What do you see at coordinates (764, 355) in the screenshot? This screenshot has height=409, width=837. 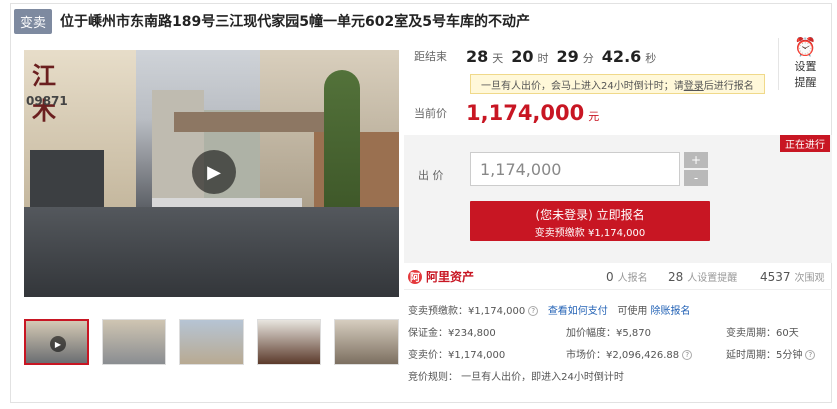 I see `delay-period: 延时周期：5分钟` at bounding box center [764, 355].